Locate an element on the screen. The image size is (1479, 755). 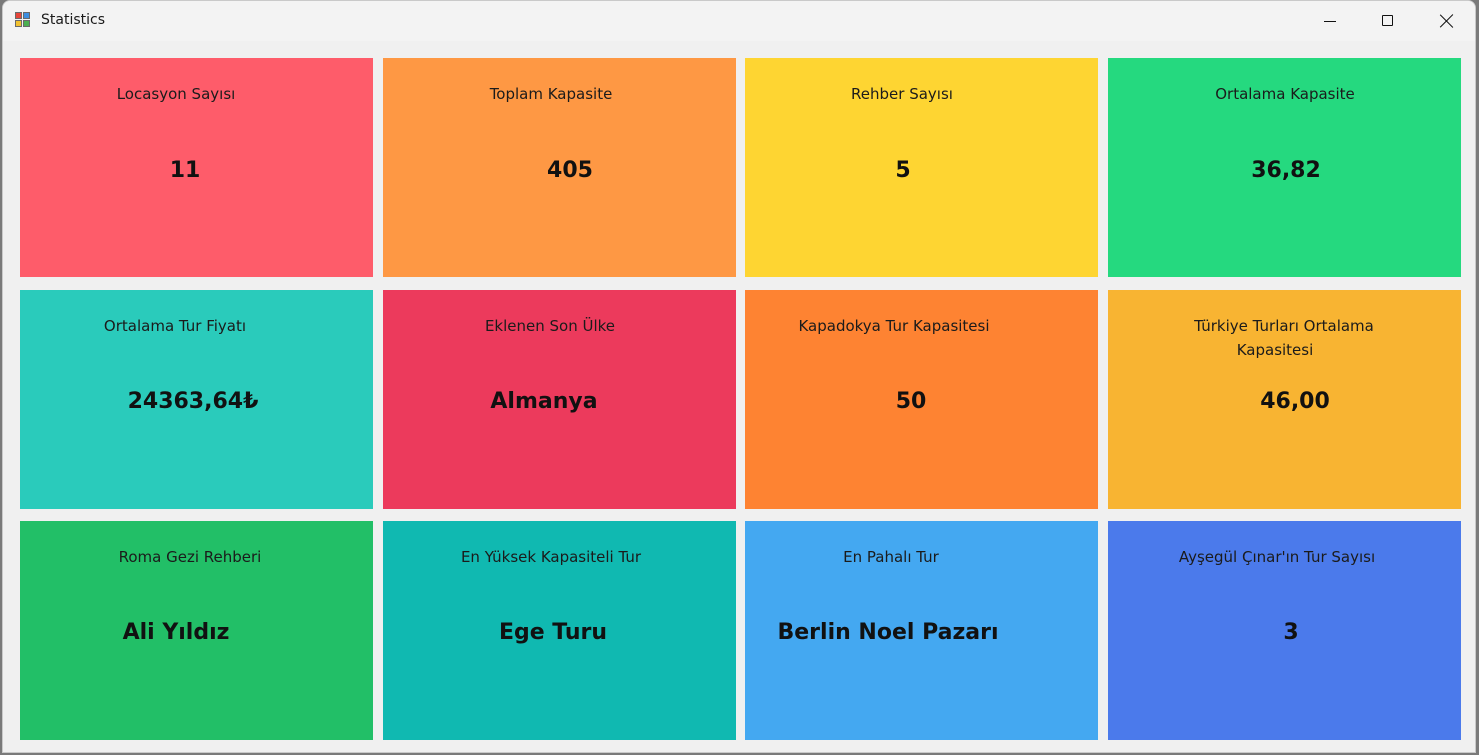
minimize-icon is located at coordinates (1330, 21).